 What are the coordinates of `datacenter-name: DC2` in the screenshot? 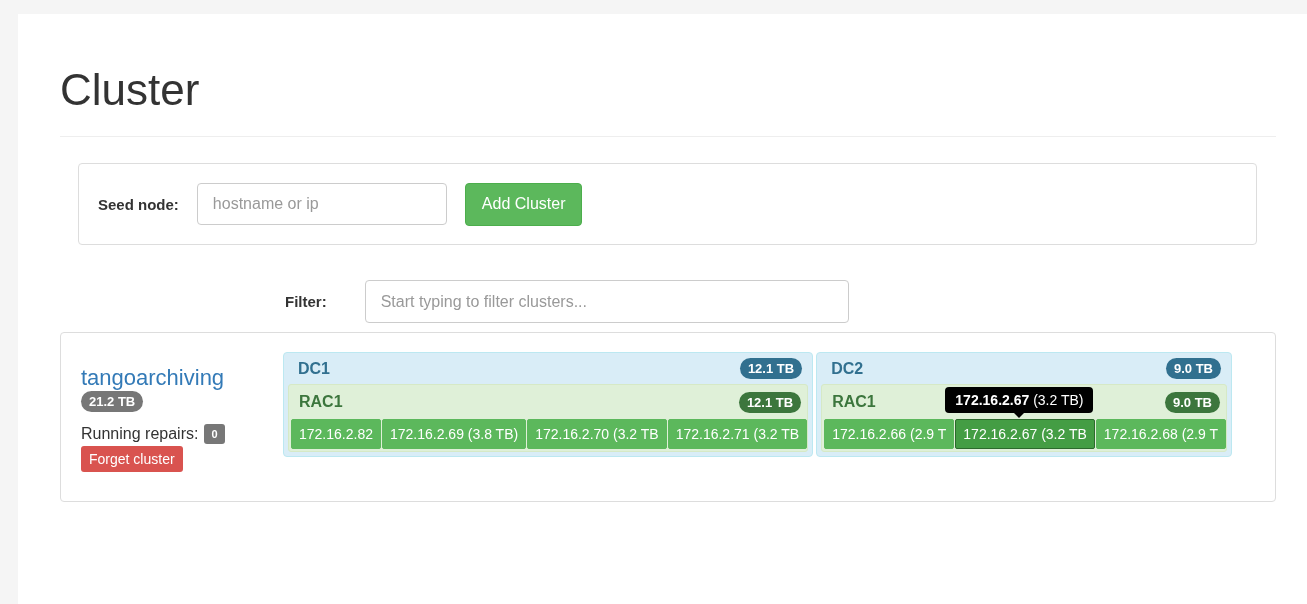 It's located at (847, 368).